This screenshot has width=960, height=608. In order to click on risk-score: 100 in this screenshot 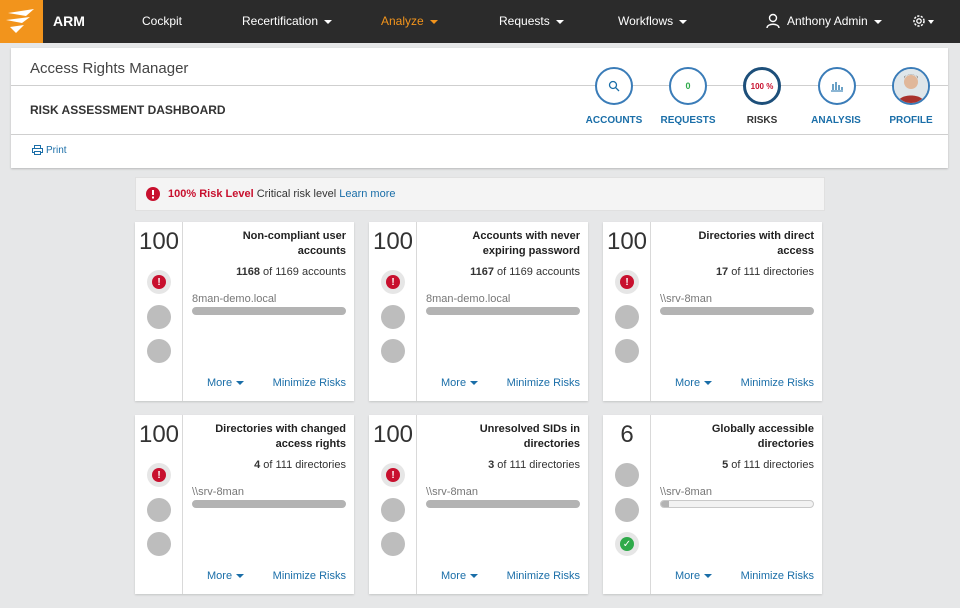, I will do `click(159, 241)`.